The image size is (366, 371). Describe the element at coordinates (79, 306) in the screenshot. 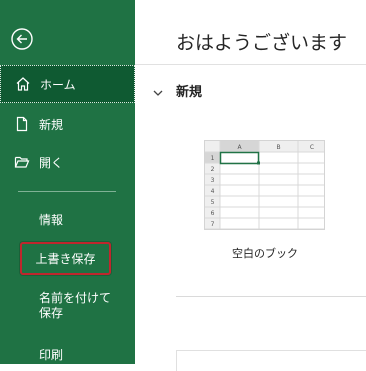

I see `sidebar-item-save-as: 名前を付けて保存` at that location.